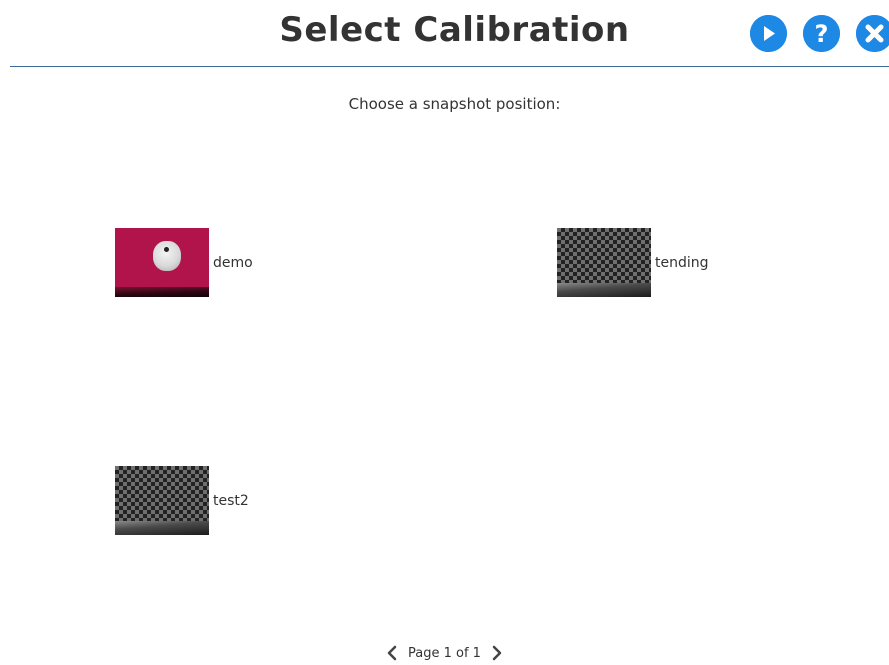 The width and height of the screenshot is (889, 665). Describe the element at coordinates (231, 501) in the screenshot. I see `snapshot-label: test2` at that location.